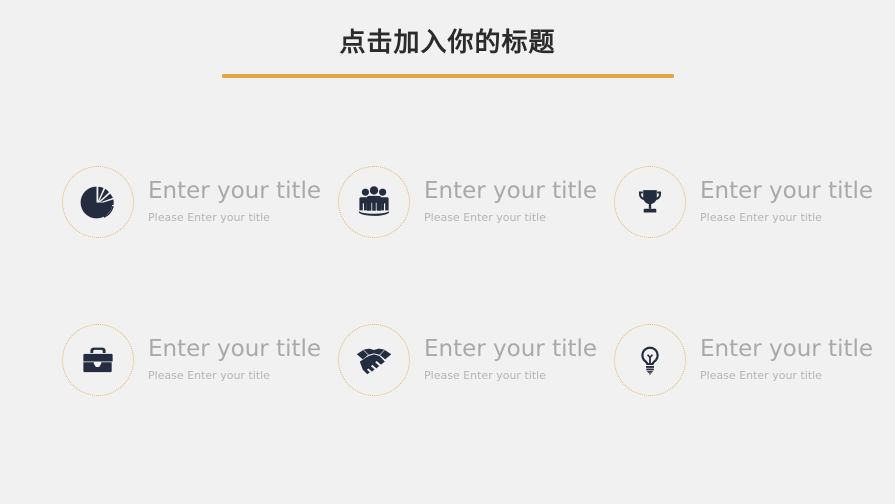  I want to click on page-title: 点击加入你的标题, so click(447, 43).